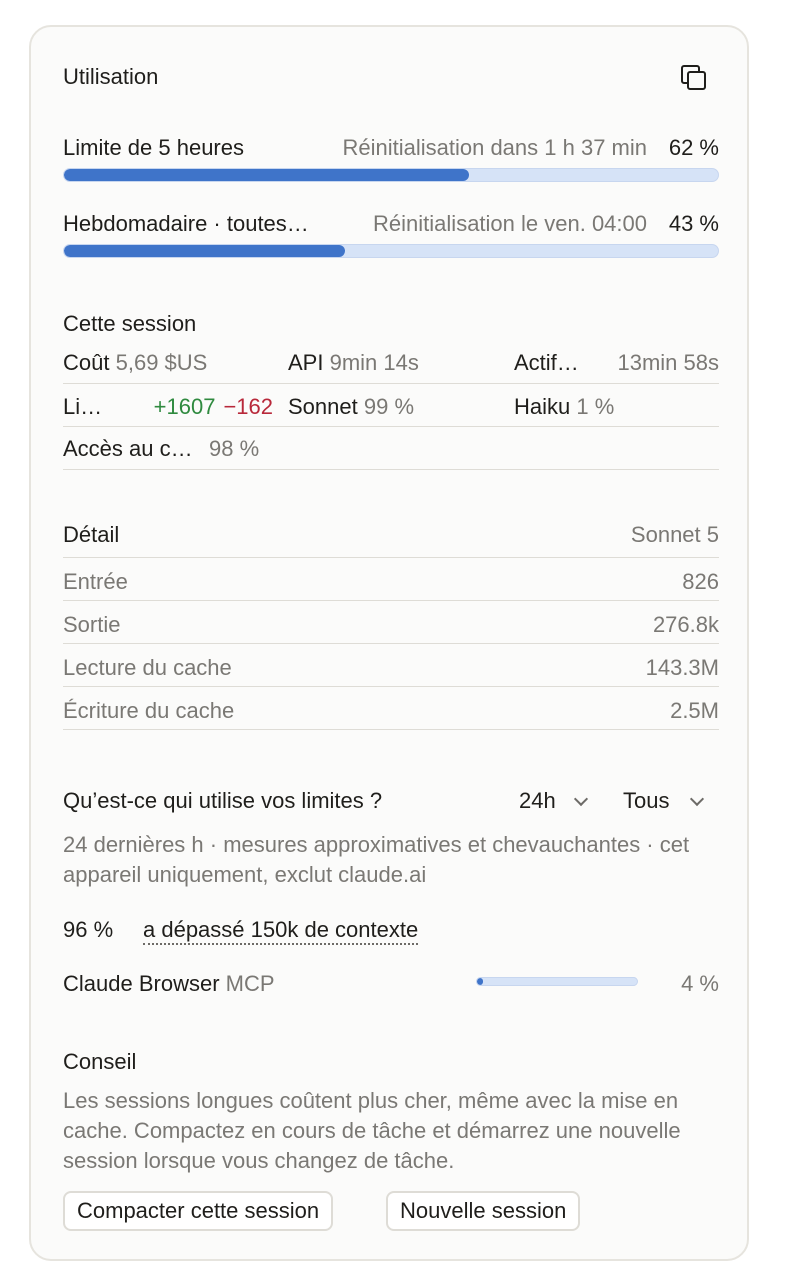 Image resolution: width=786 pixels, height=1280 pixels. Describe the element at coordinates (184, 406) in the screenshot. I see `session-lines-added: +1607` at that location.